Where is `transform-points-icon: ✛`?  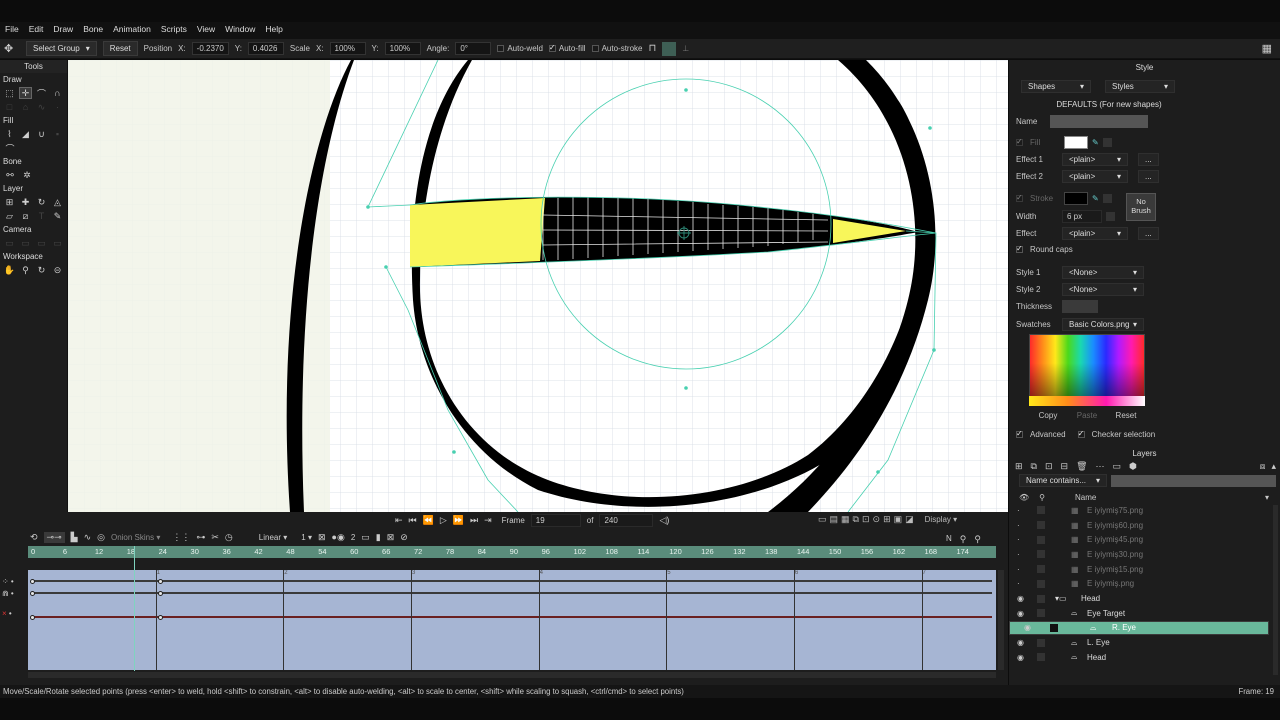
transform-points-icon: ✛ is located at coordinates (25, 93).